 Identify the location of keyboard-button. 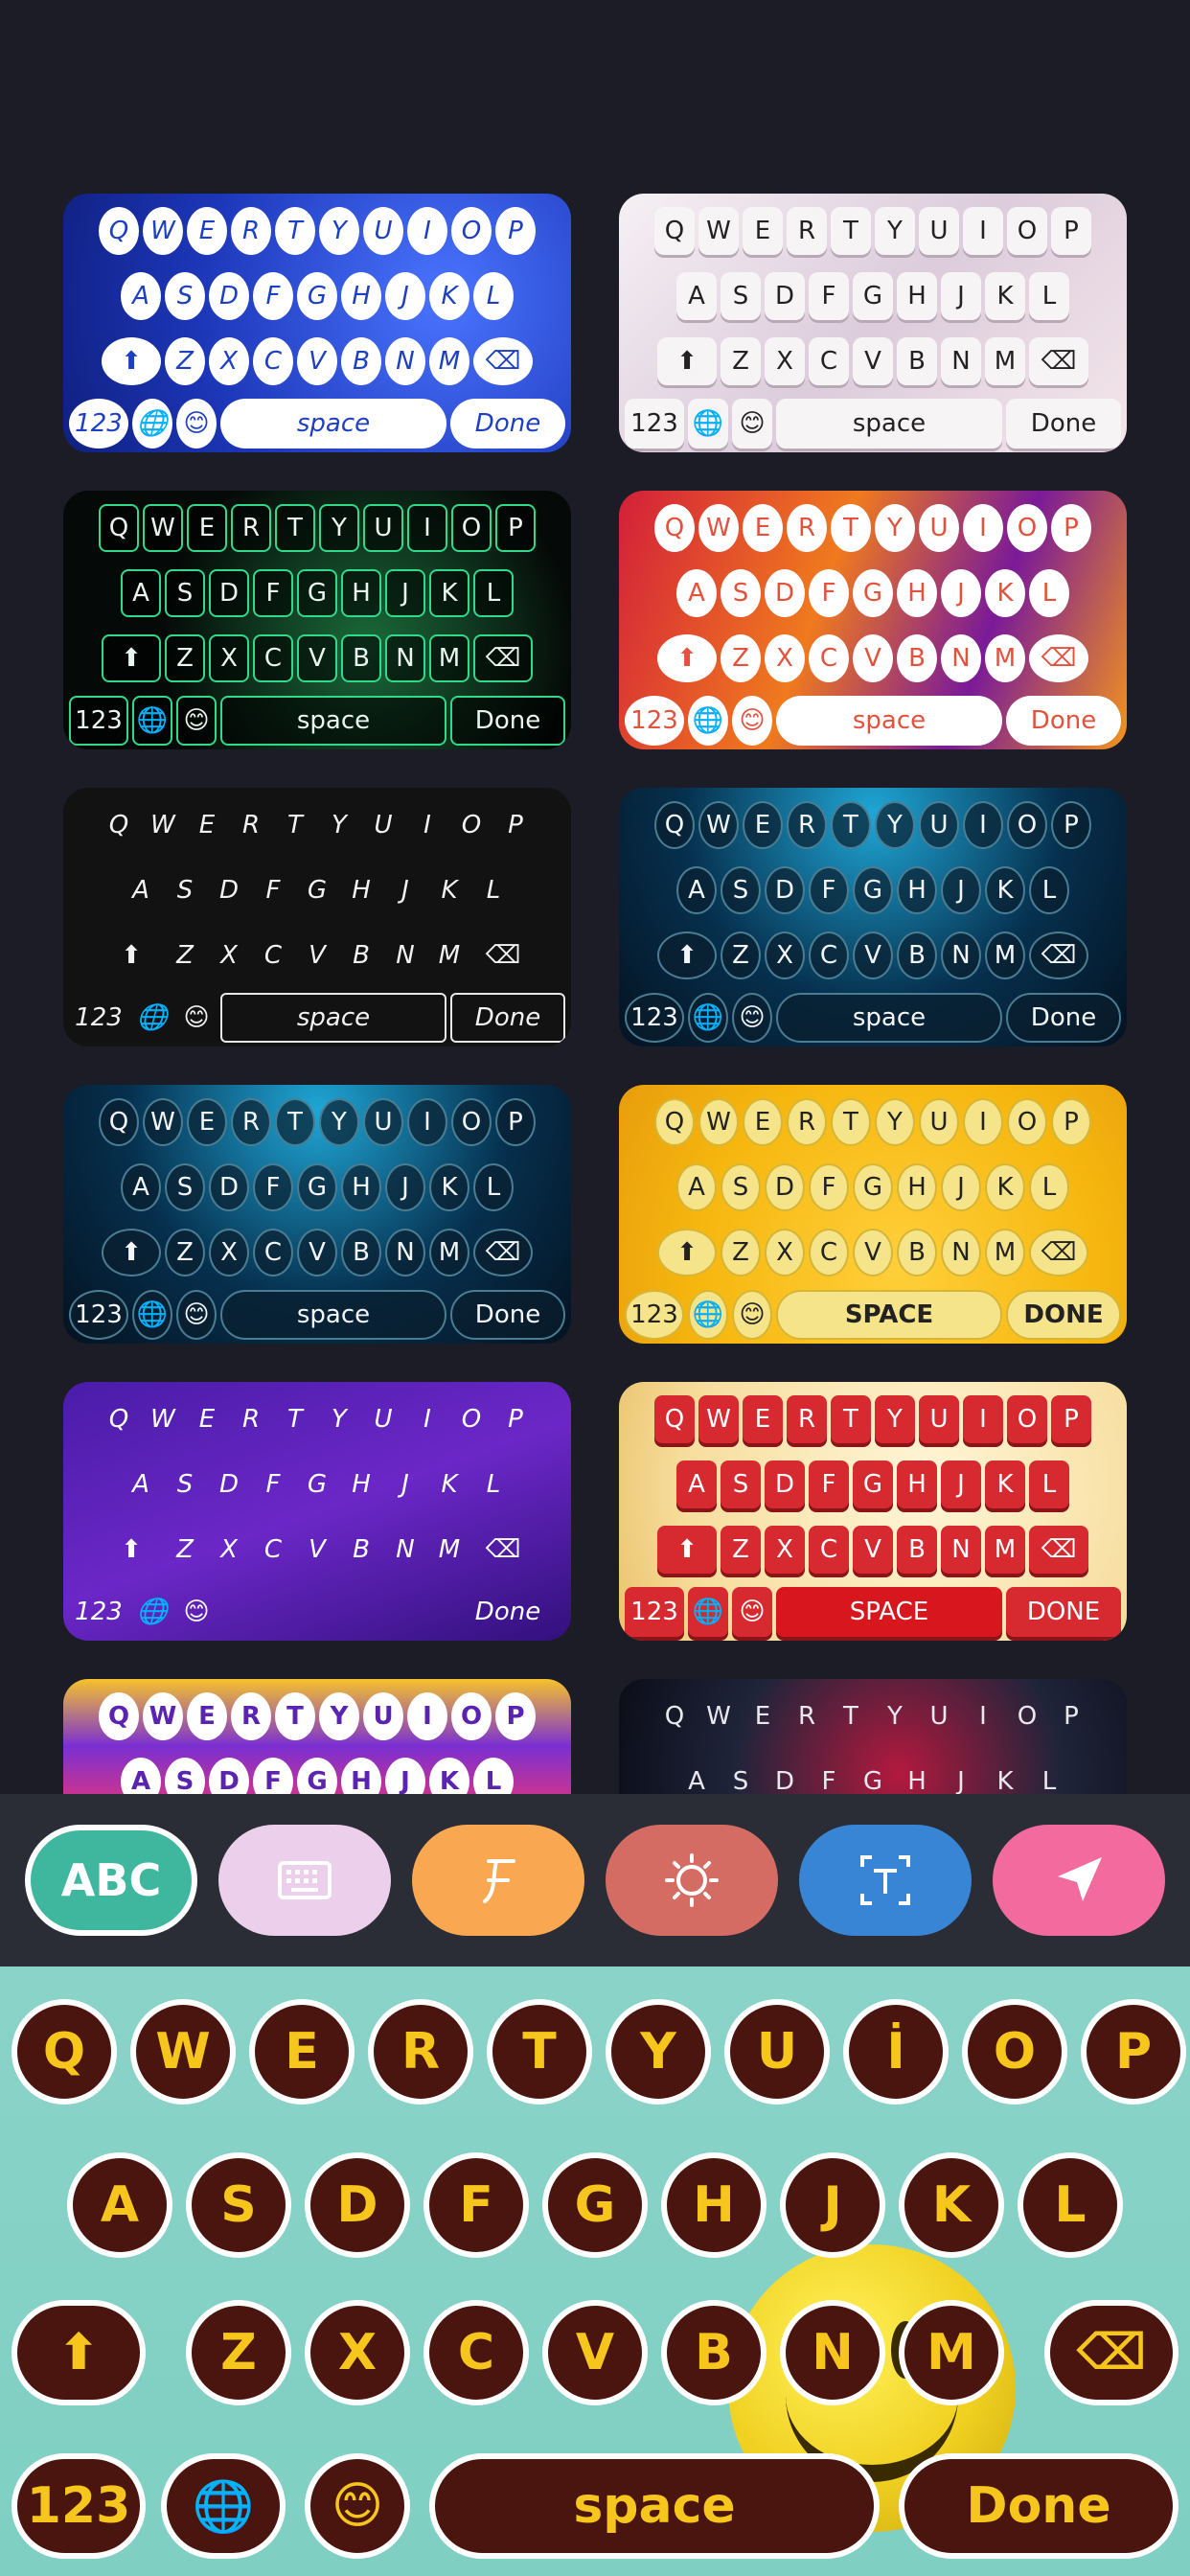
(304, 1880).